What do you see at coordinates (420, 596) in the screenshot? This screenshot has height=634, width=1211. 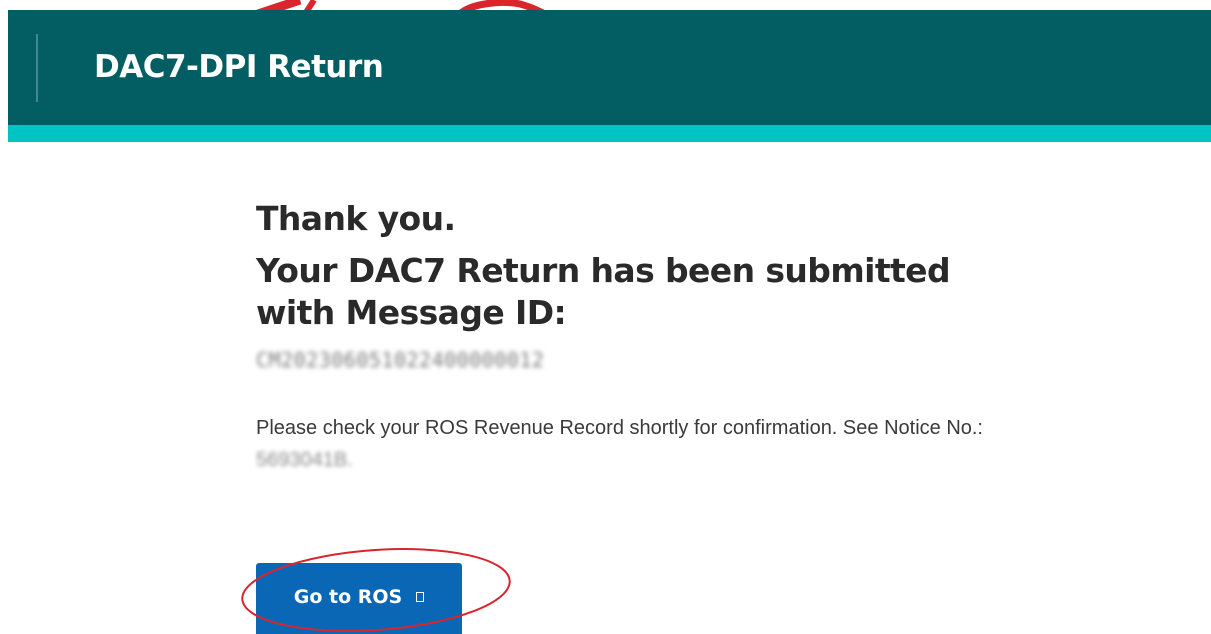 I see `external-link-icon` at bounding box center [420, 596].